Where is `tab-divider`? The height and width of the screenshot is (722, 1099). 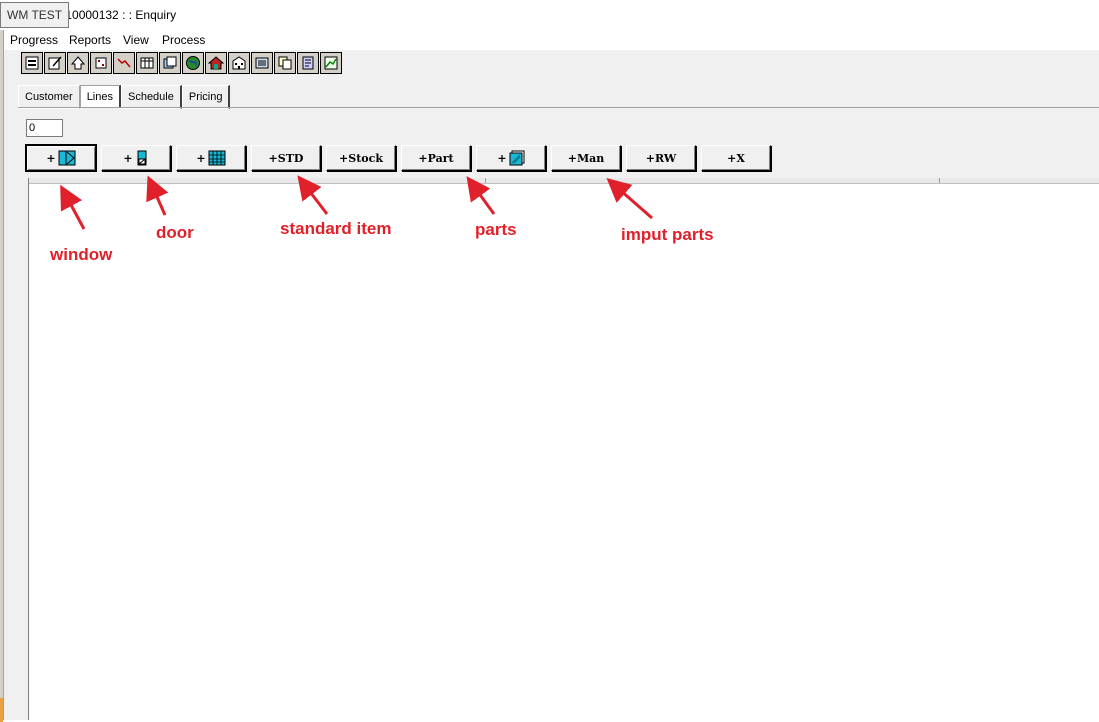
tab-divider is located at coordinates (558, 107).